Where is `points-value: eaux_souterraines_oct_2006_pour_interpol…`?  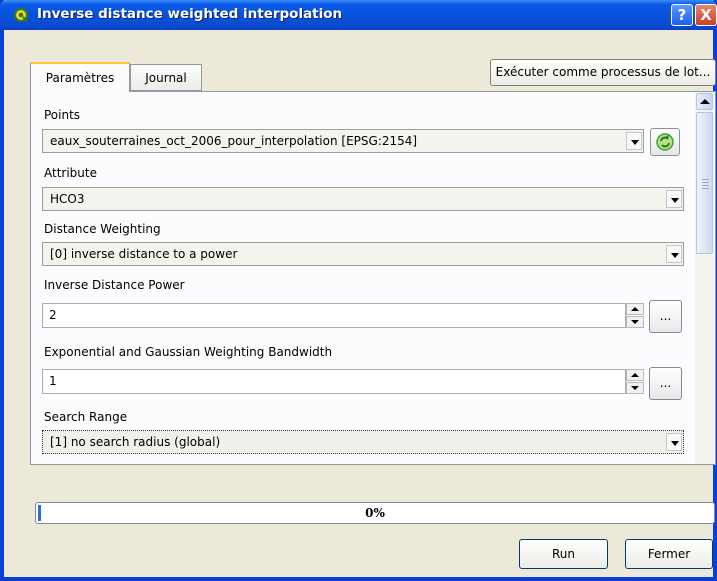
points-value: eaux_souterraines_oct_2006_pour_interpol… is located at coordinates (234, 141).